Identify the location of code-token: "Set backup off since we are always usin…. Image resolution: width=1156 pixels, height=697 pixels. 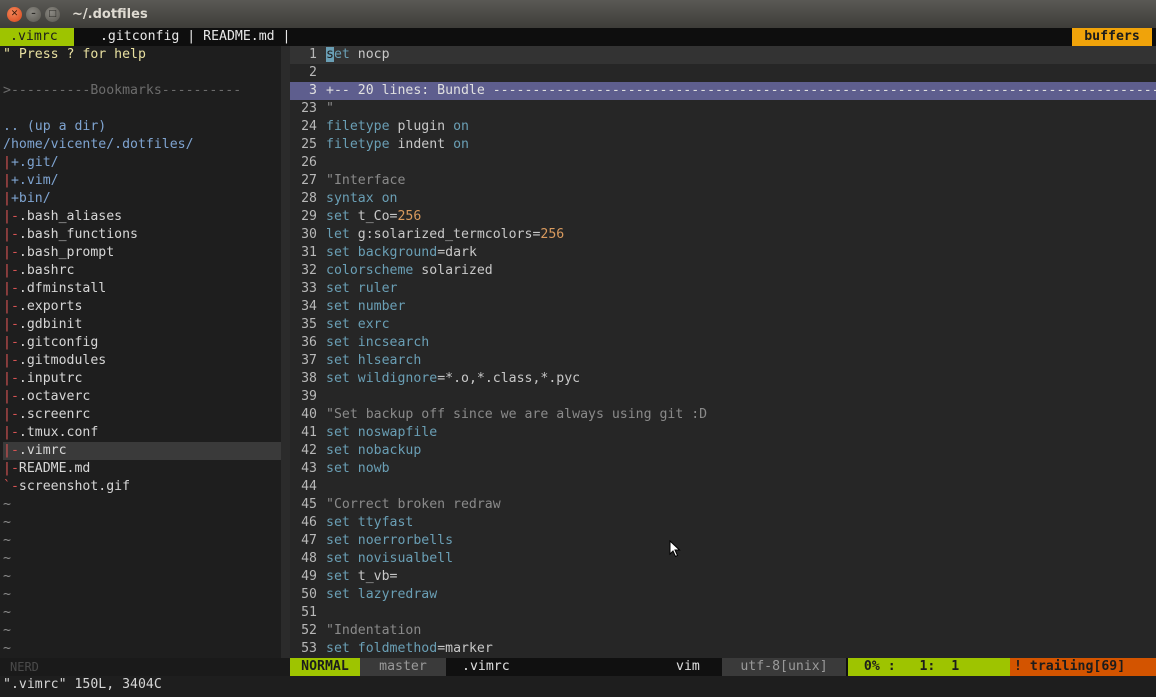
(517, 414).